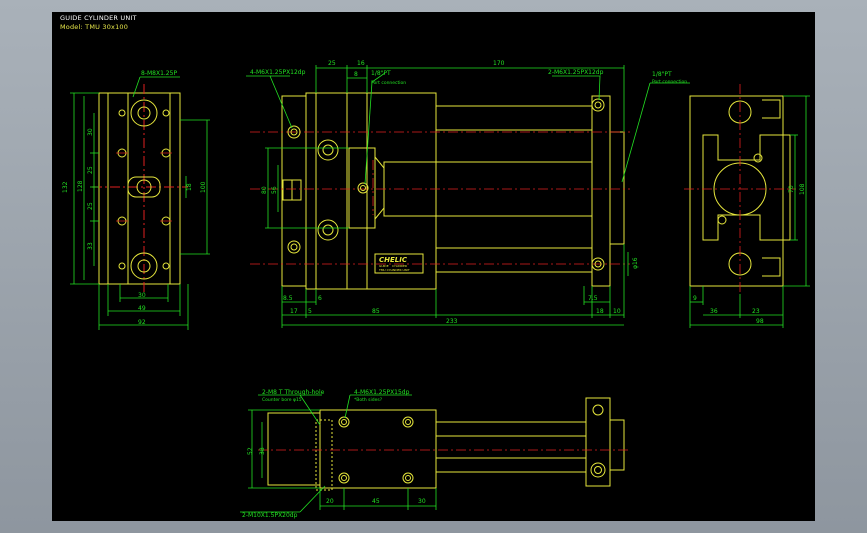  What do you see at coordinates (142, 308) in the screenshot?
I see `svg-text: 49` at bounding box center [142, 308].